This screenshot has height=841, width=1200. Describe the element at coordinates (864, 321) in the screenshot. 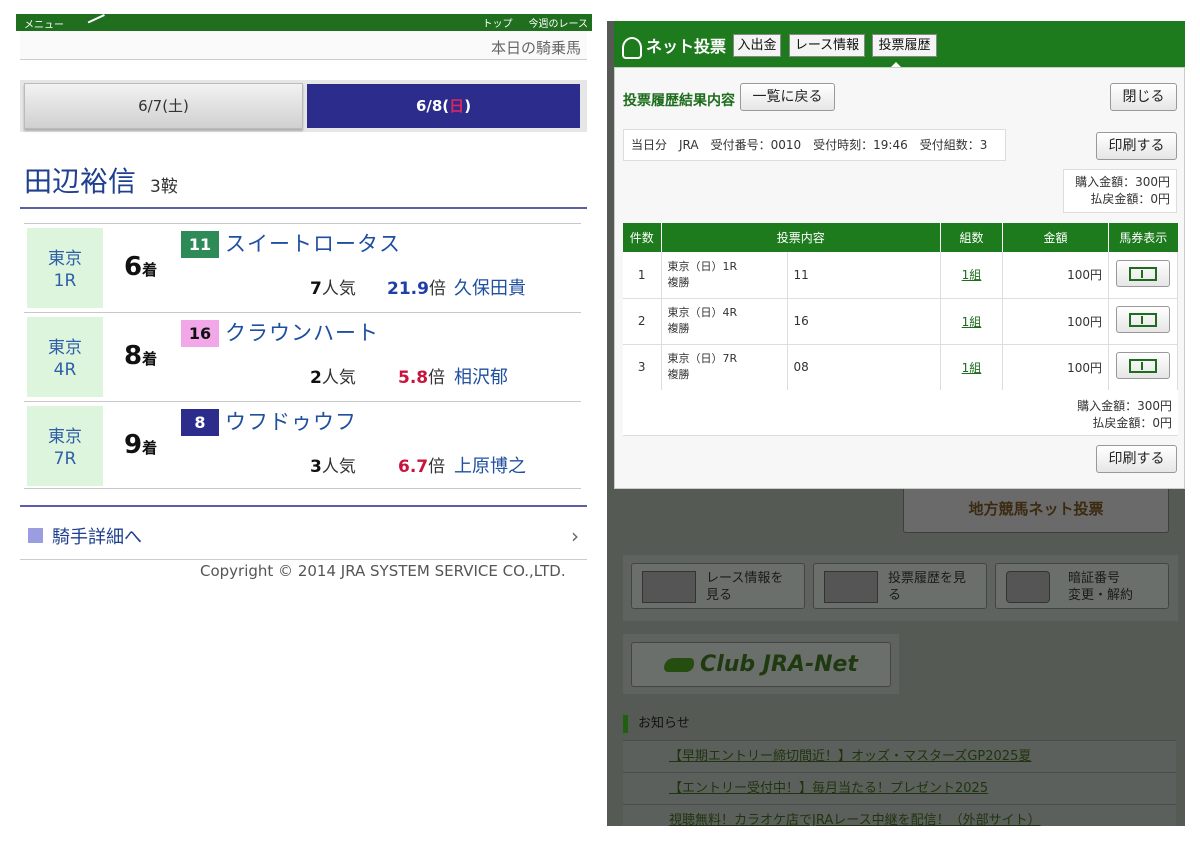

I see `bet-horse-number: 16` at that location.